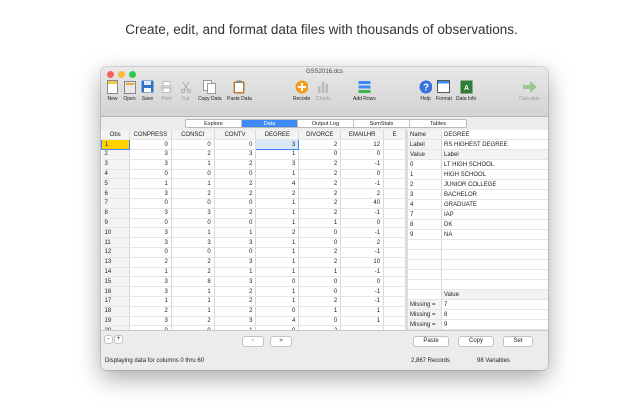 The image size is (643, 402). What do you see at coordinates (115, 262) in the screenshot?
I see `row-number: 13` at bounding box center [115, 262].